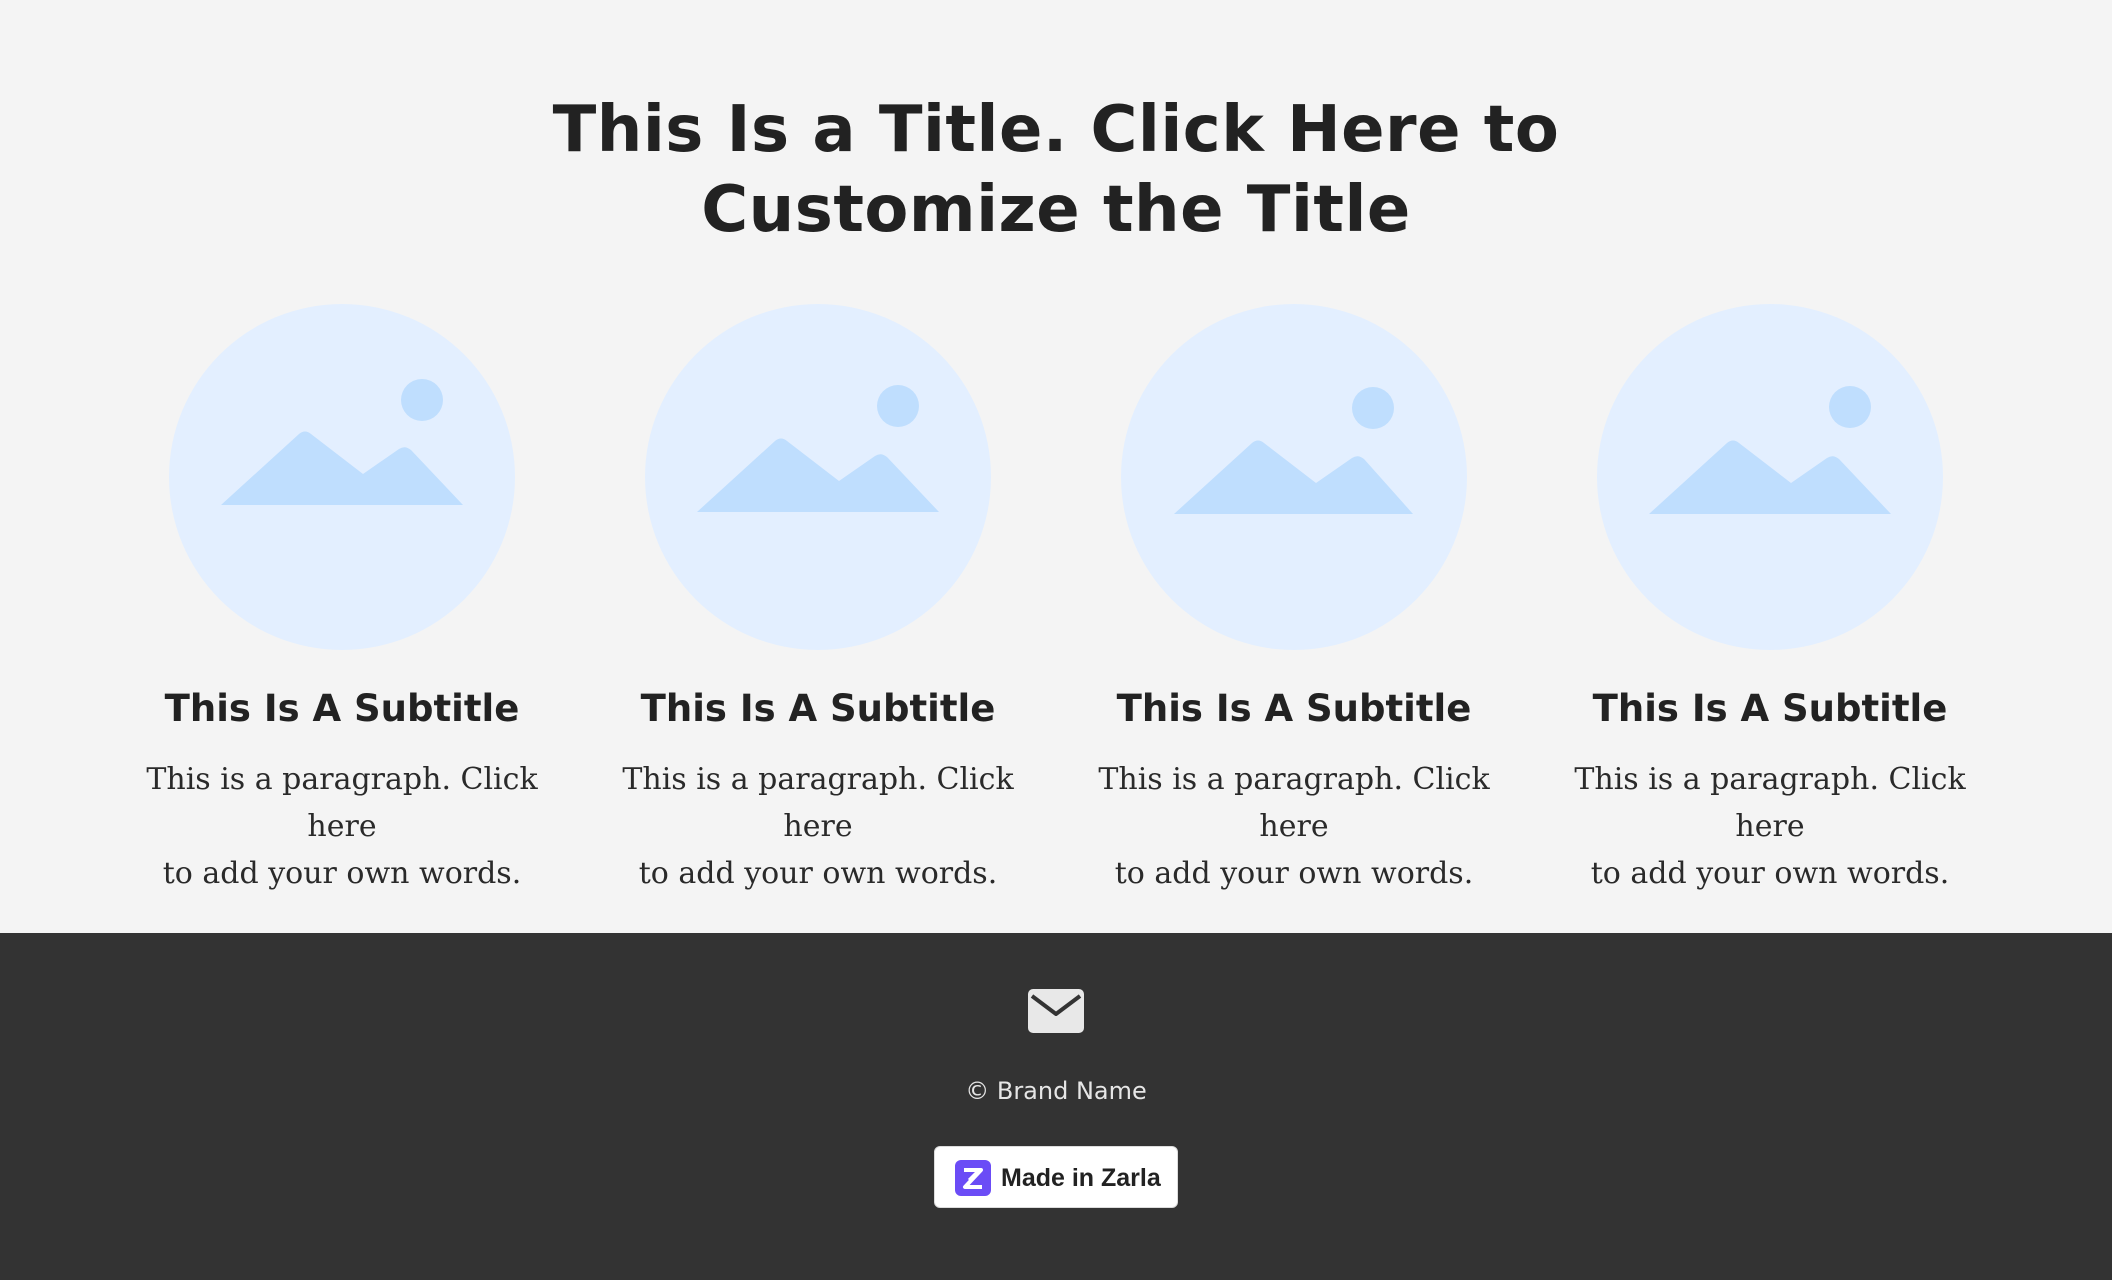 The height and width of the screenshot is (1280, 2112). I want to click on zarla-logo-icon, so click(973, 1178).